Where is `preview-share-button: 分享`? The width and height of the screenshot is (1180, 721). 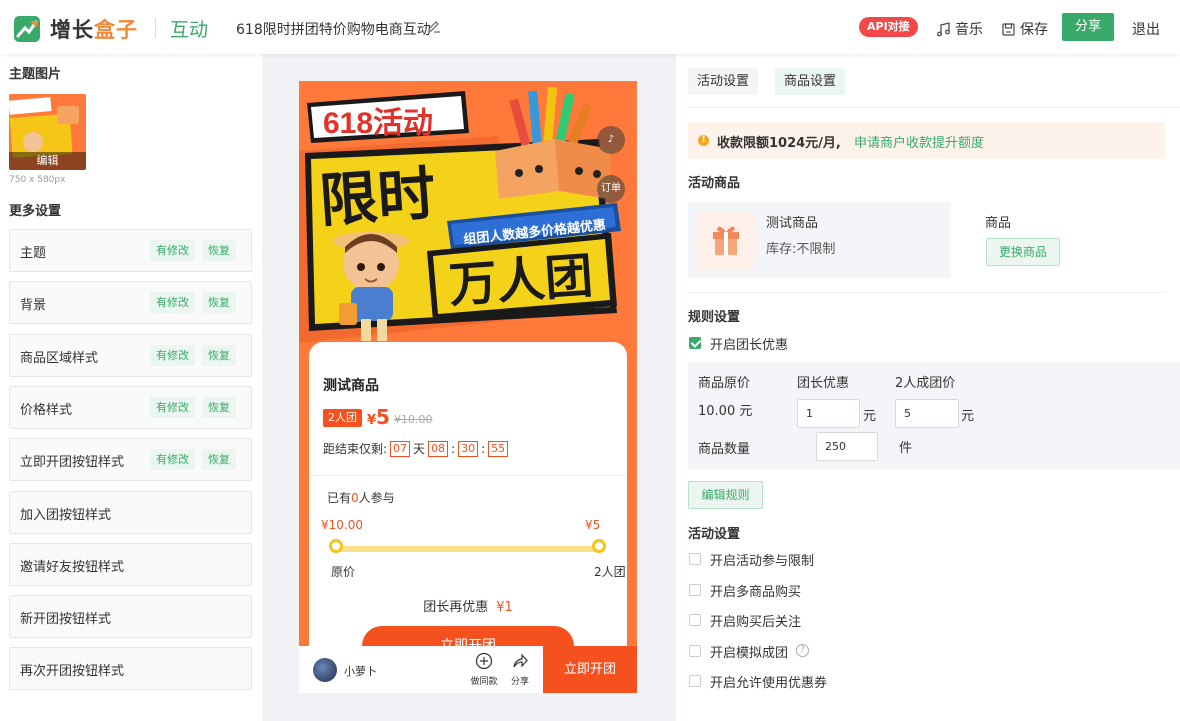
preview-share-button: 分享 is located at coordinates (520, 669).